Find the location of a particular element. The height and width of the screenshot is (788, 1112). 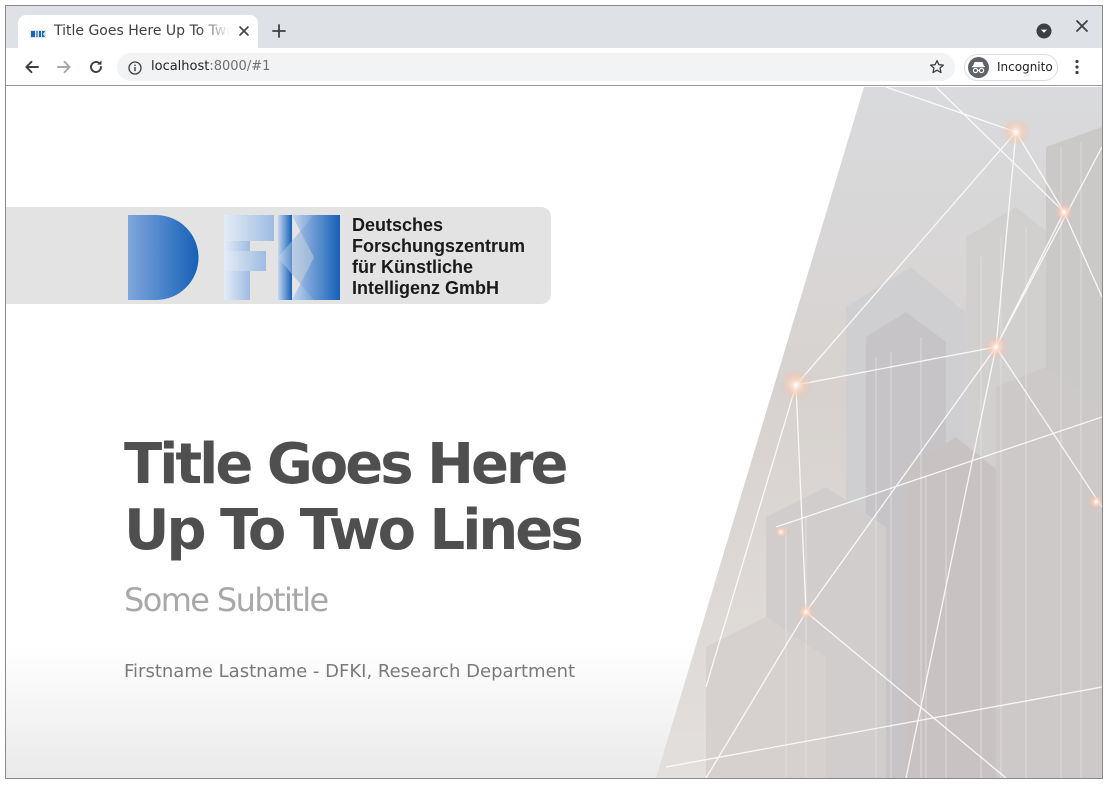

logo-line: für Künstliche is located at coordinates (413, 267).